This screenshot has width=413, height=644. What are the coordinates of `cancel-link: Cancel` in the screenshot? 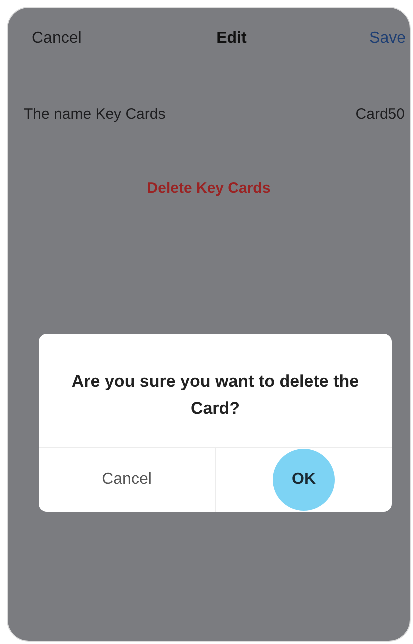 It's located at (57, 39).